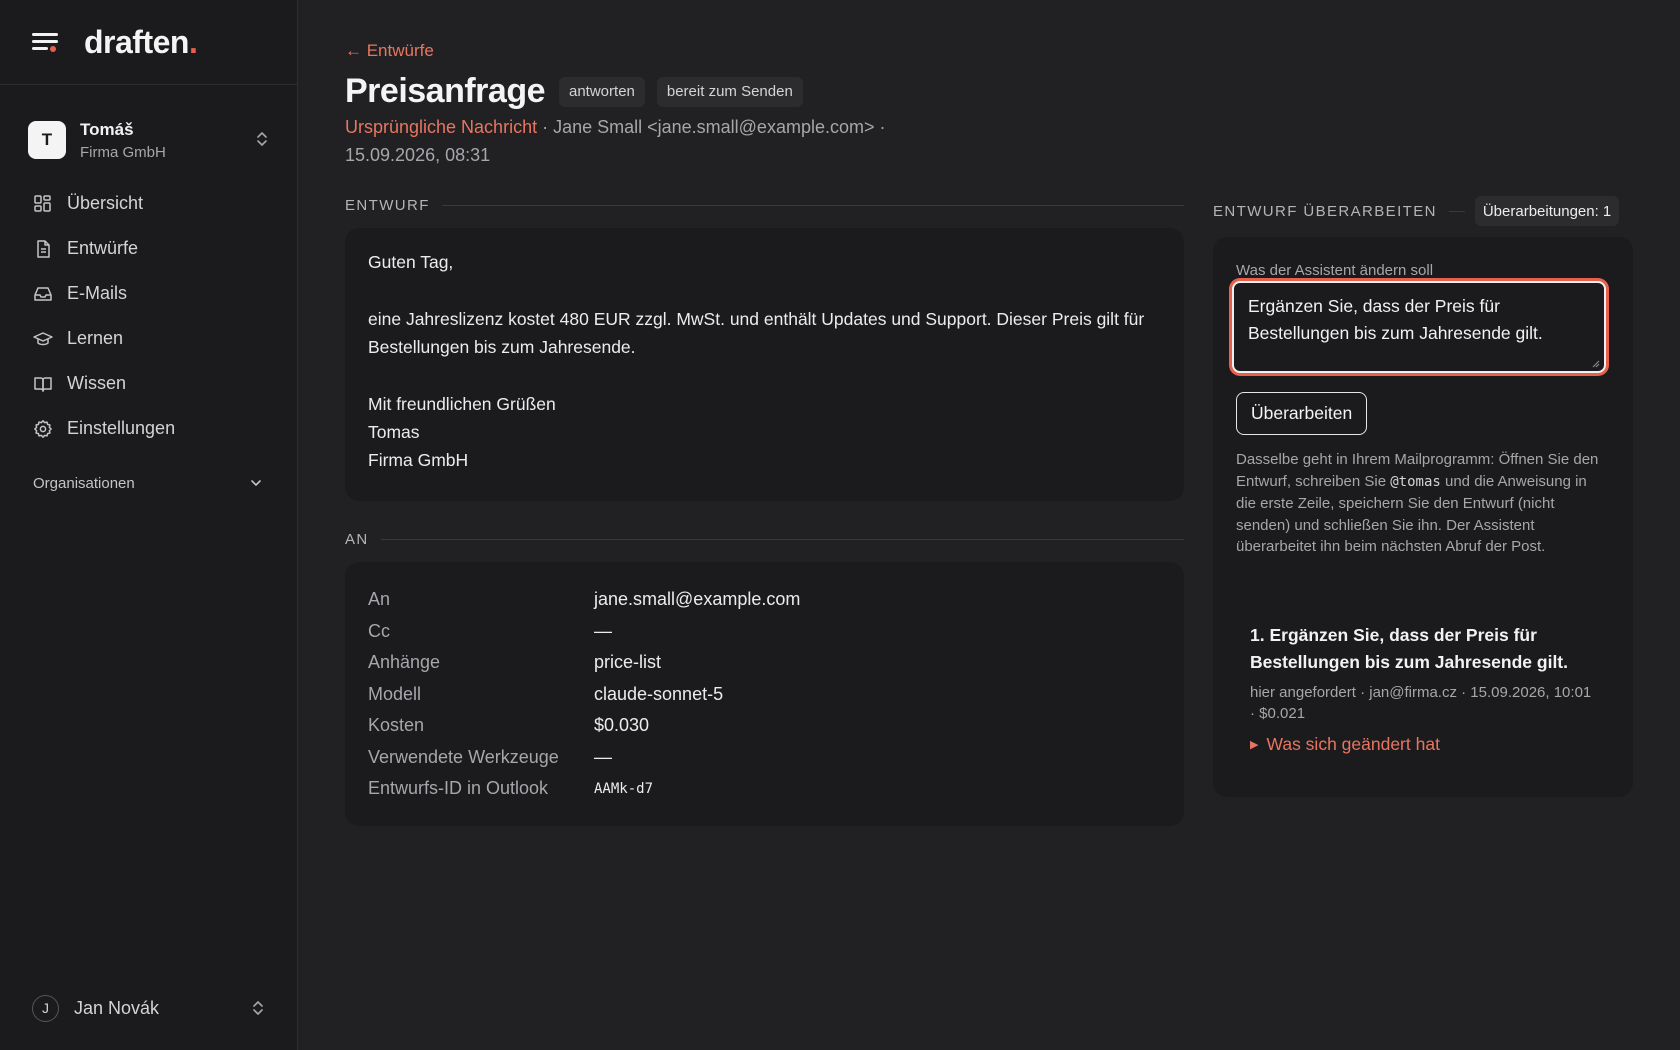 The width and height of the screenshot is (1680, 1050). What do you see at coordinates (123, 152) in the screenshot?
I see `org-company: Firma GmbH` at bounding box center [123, 152].